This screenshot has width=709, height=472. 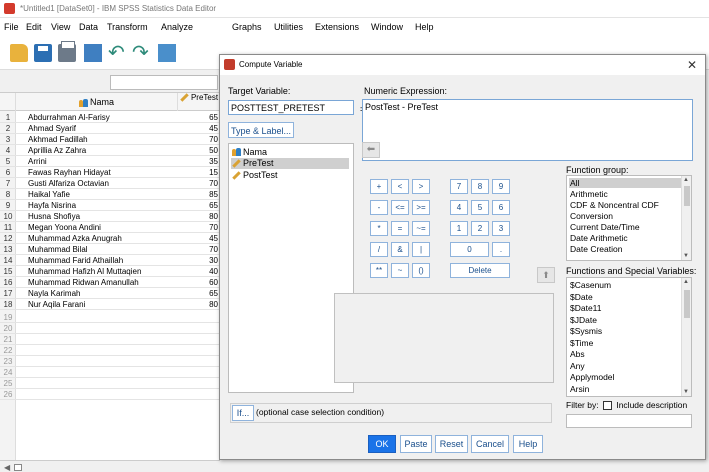 I want to click on menu-window: Window, so click(x=387, y=27).